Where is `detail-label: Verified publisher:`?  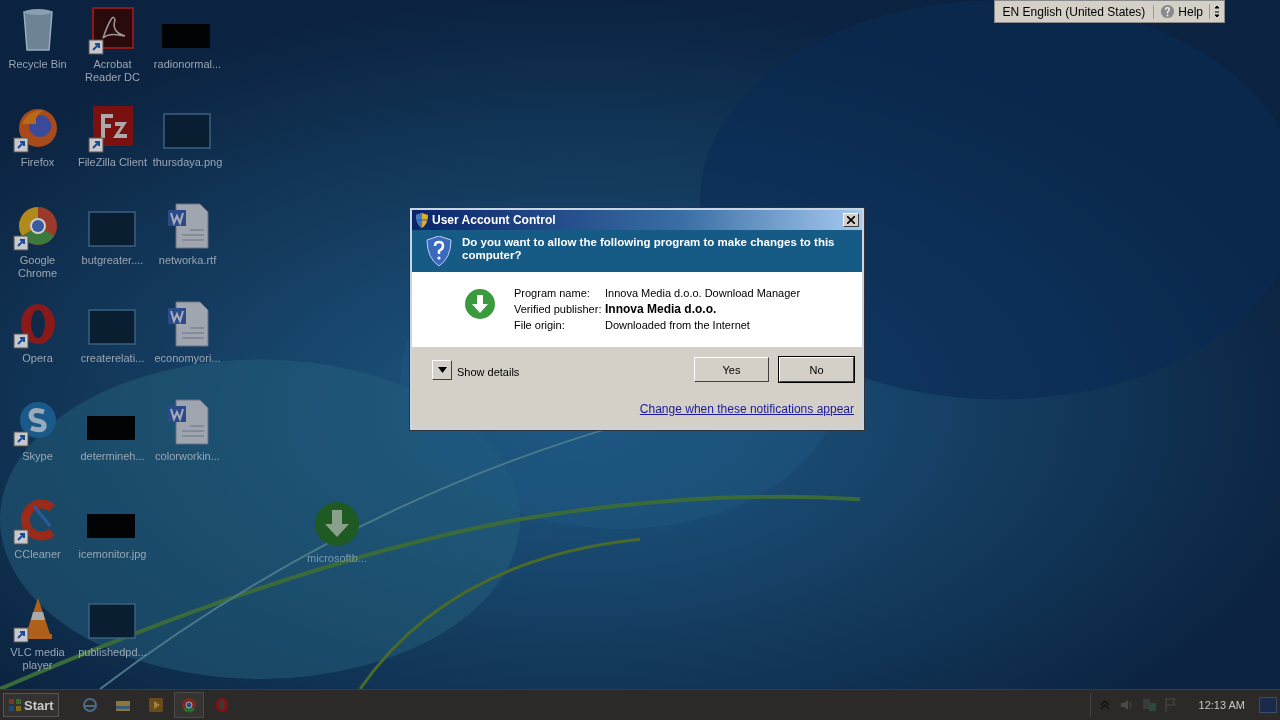 detail-label: Verified publisher: is located at coordinates (558, 309).